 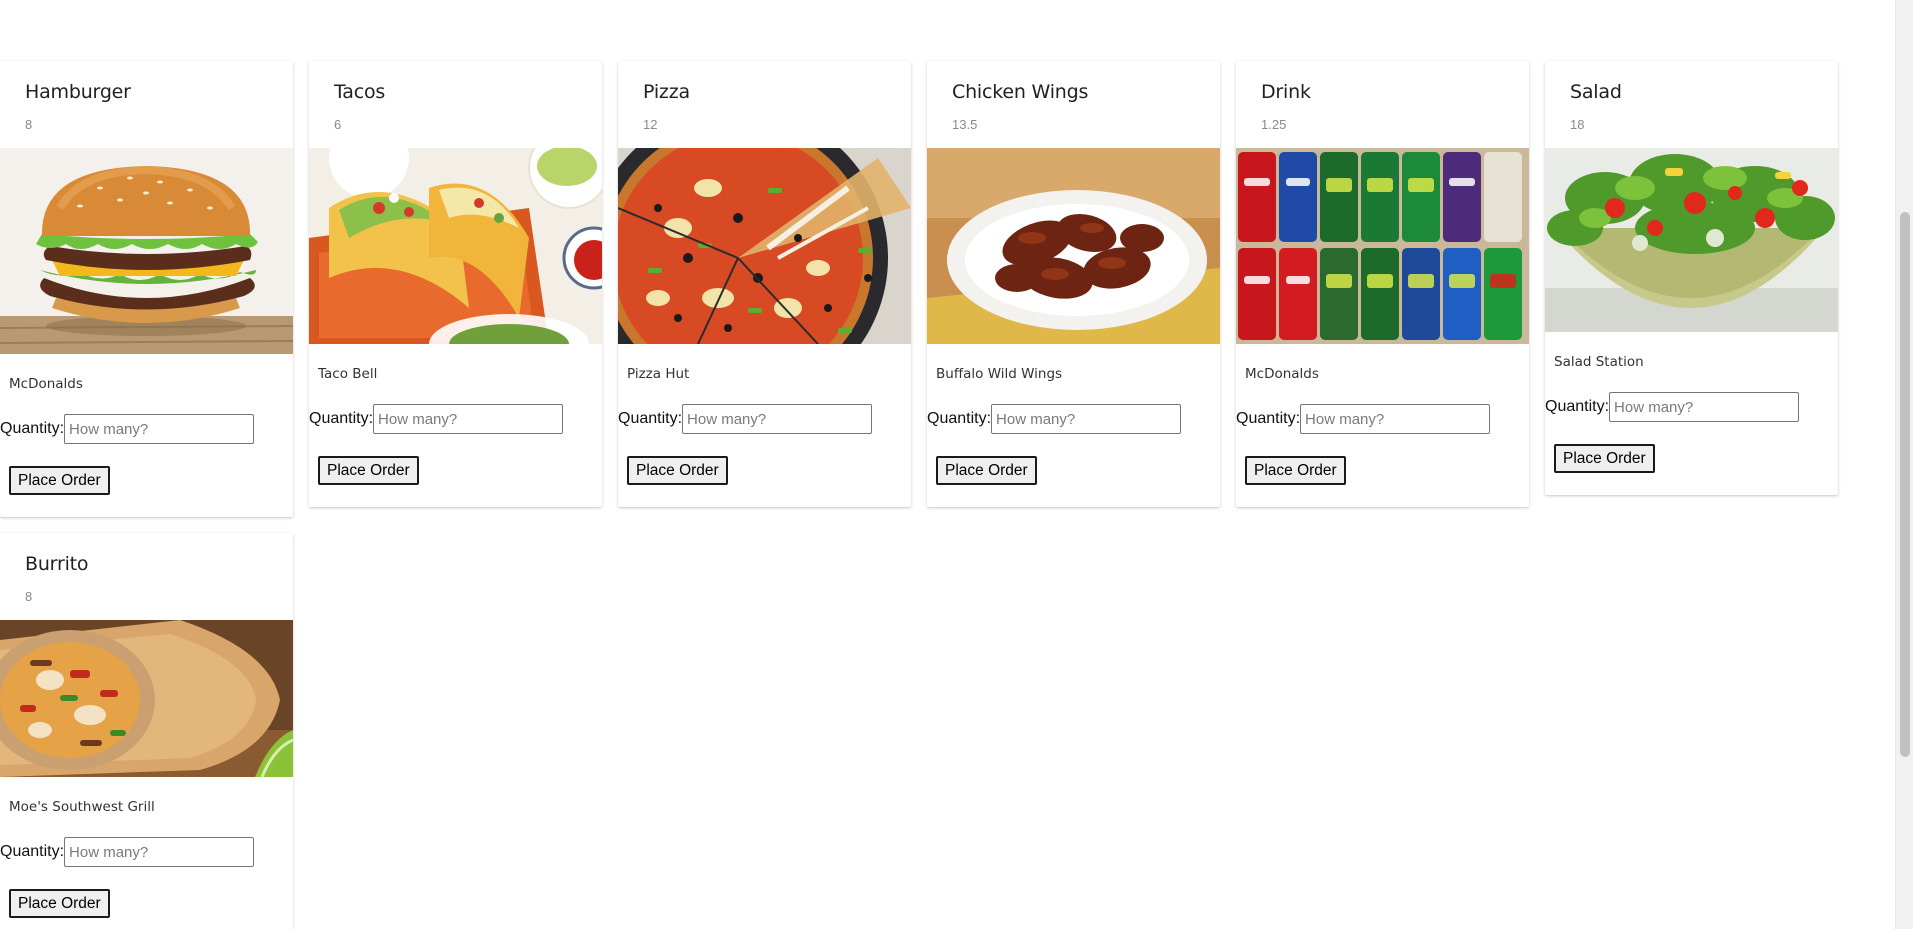 I want to click on pizza-image, so click(x=764, y=246).